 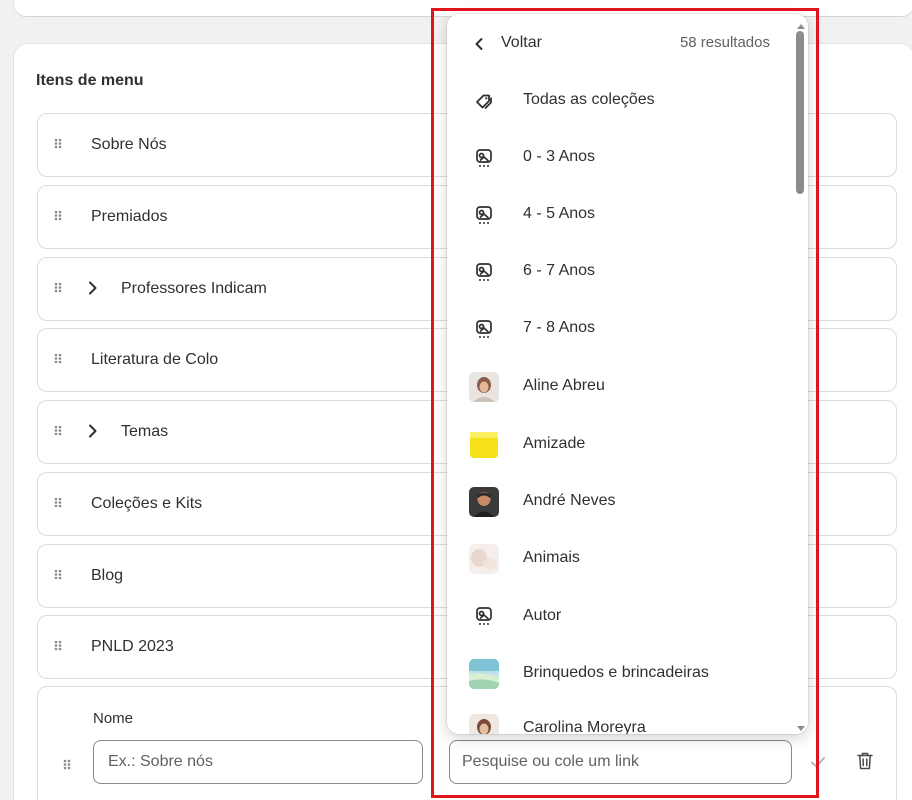 I want to click on dropdown-option-label: 7 - 8 Anos, so click(x=559, y=327).